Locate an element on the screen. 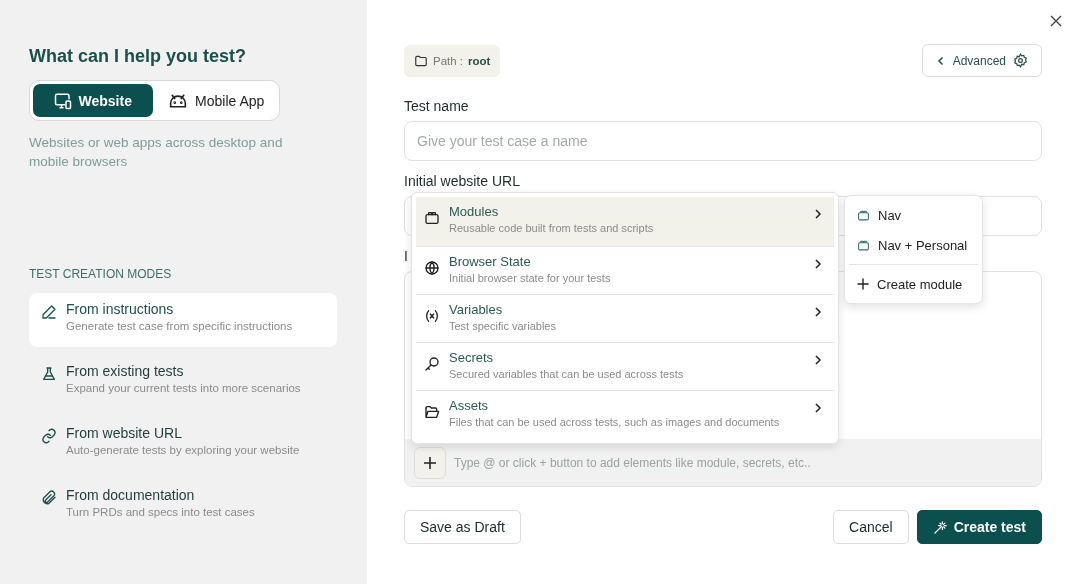  path-label: Path : is located at coordinates (448, 60).